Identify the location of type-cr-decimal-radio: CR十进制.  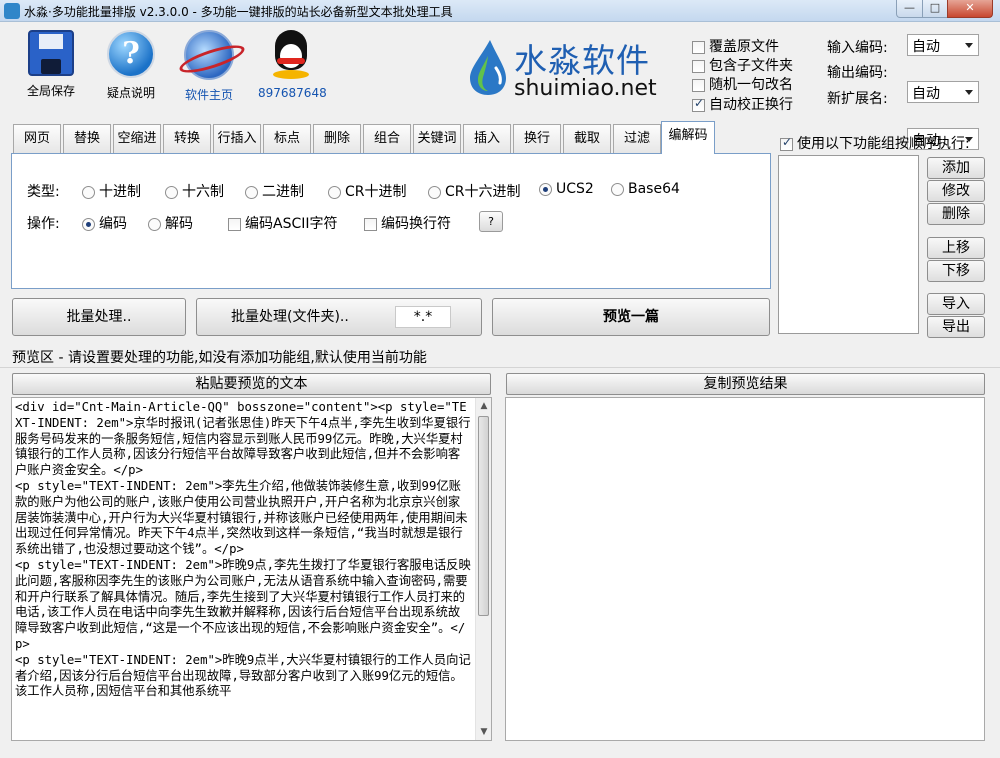
(367, 191).